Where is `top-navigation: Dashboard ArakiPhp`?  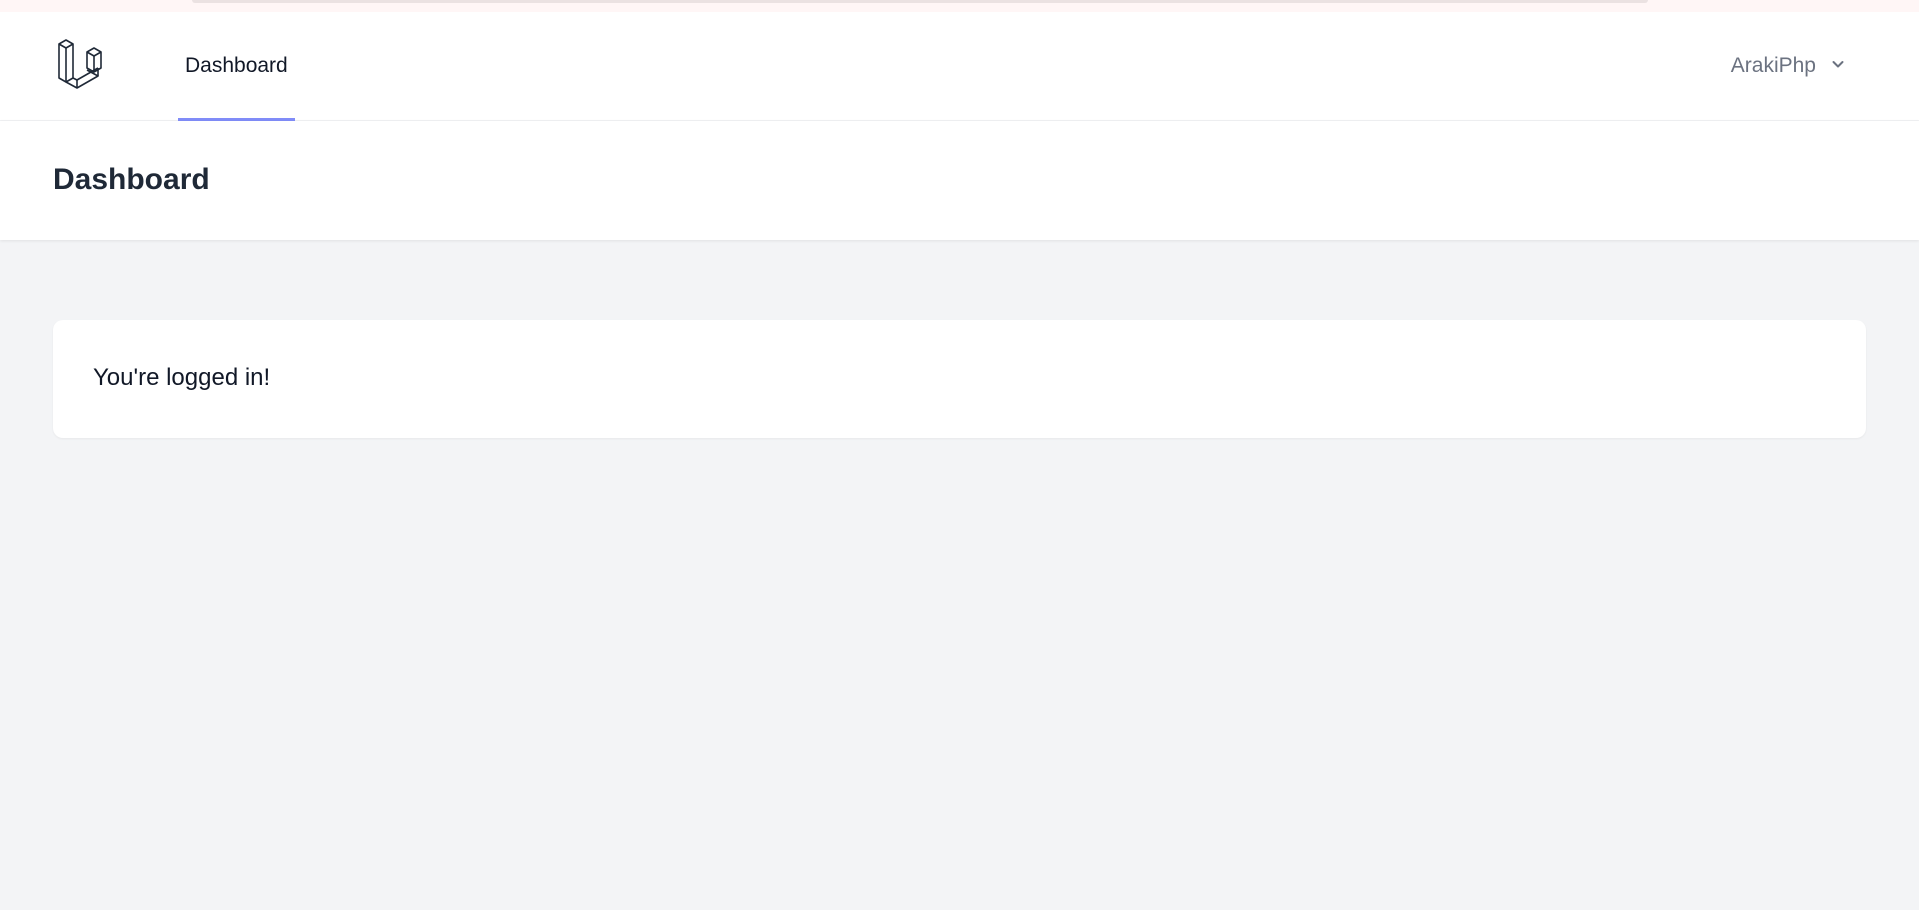 top-navigation: Dashboard ArakiPhp is located at coordinates (959, 66).